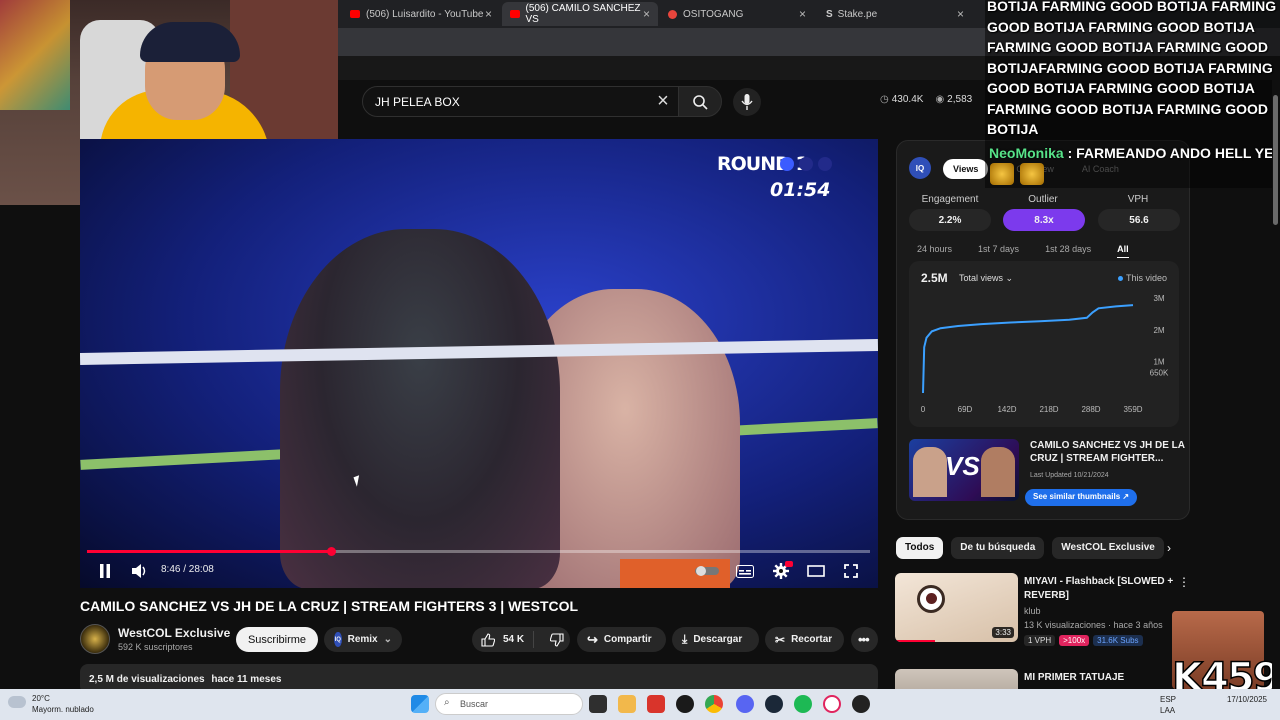 The height and width of the screenshot is (720, 1280). What do you see at coordinates (920, 168) in the screenshot?
I see `vidiq-logo: IQ` at bounding box center [920, 168].